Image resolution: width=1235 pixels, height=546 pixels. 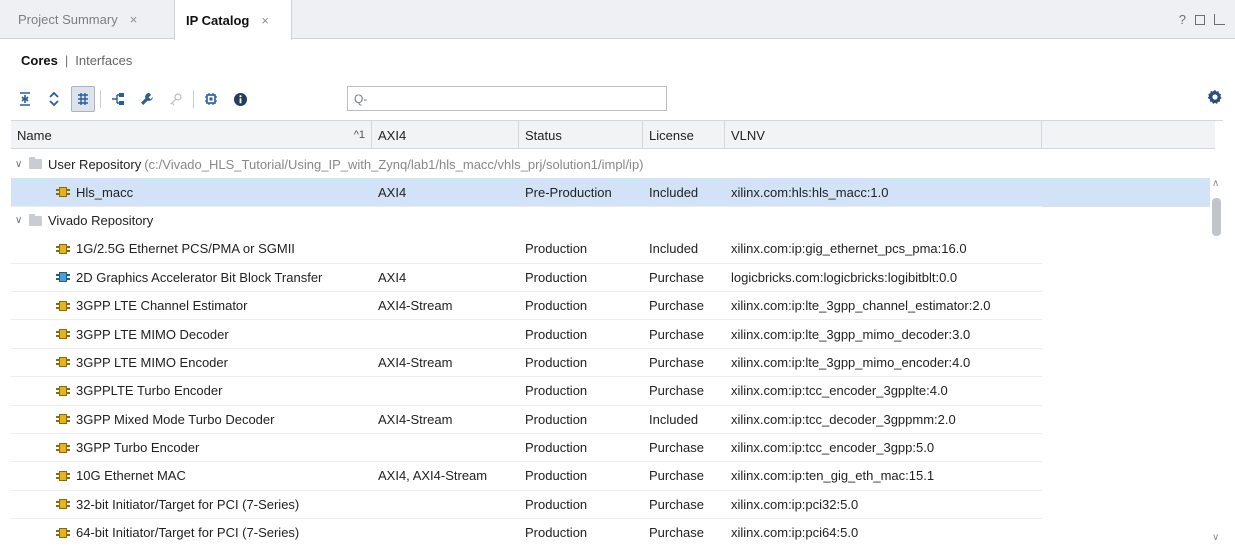 I want to click on scroll-down-icon: ∨, so click(x=1215, y=537).